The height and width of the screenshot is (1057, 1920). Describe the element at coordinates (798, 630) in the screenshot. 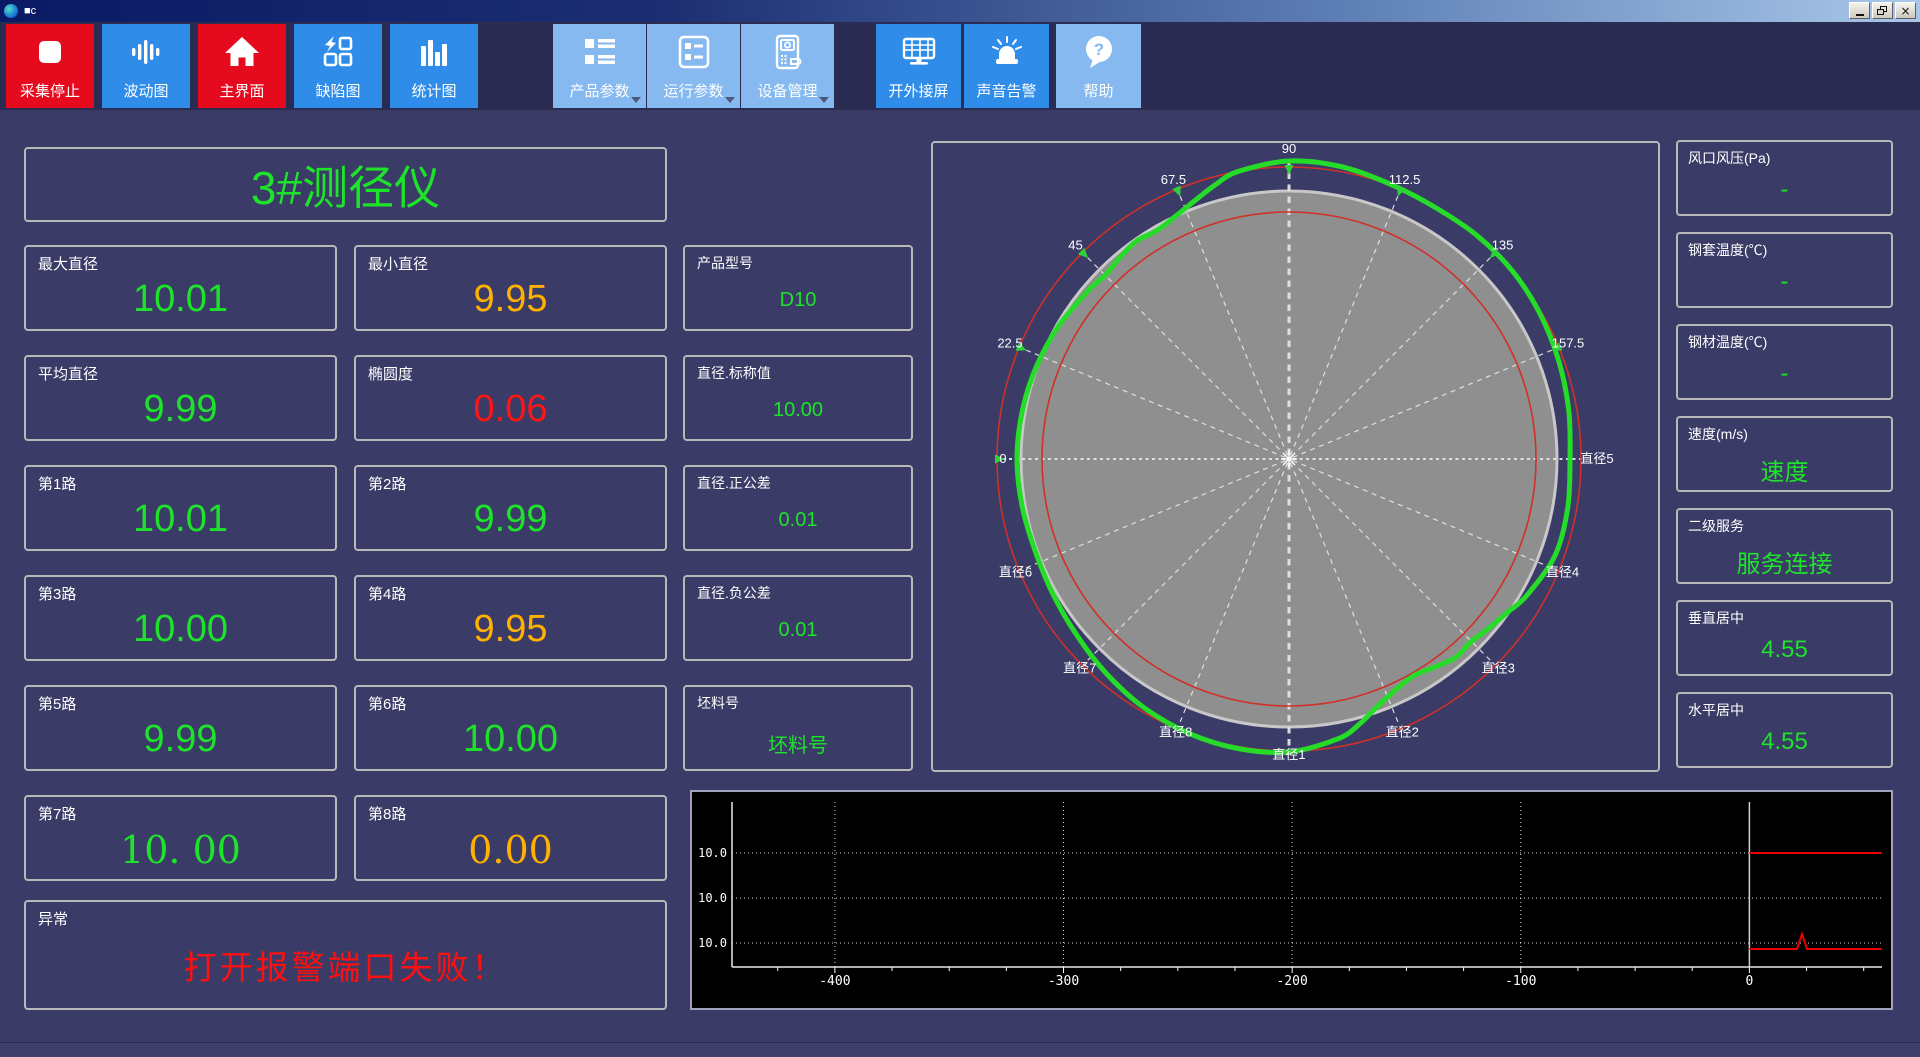

I see `param-value: 0.01` at that location.